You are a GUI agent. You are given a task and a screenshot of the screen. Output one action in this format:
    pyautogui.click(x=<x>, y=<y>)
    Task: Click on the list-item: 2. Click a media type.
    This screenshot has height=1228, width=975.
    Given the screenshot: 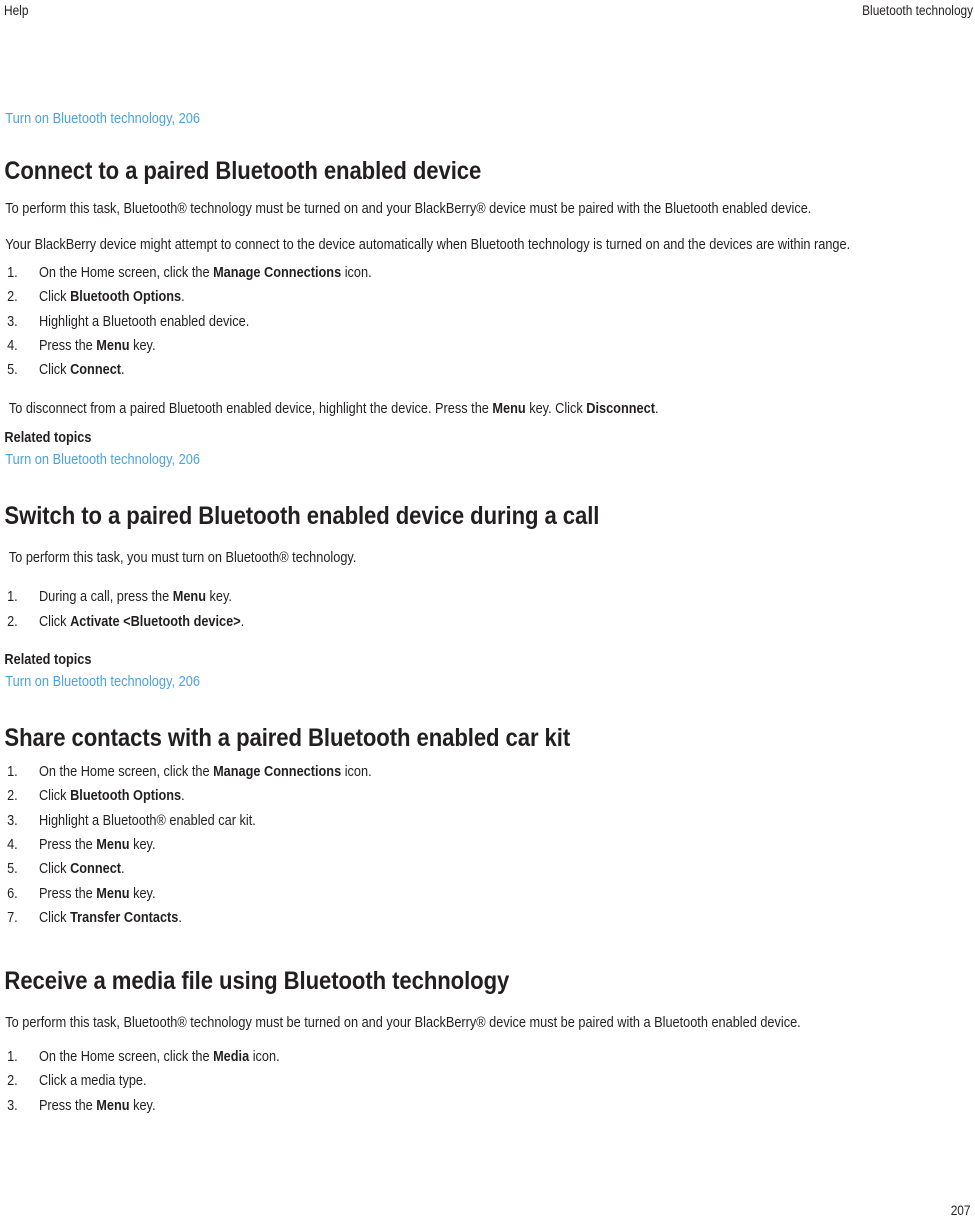 What is the action you would take?
    pyautogui.click(x=487, y=1081)
    